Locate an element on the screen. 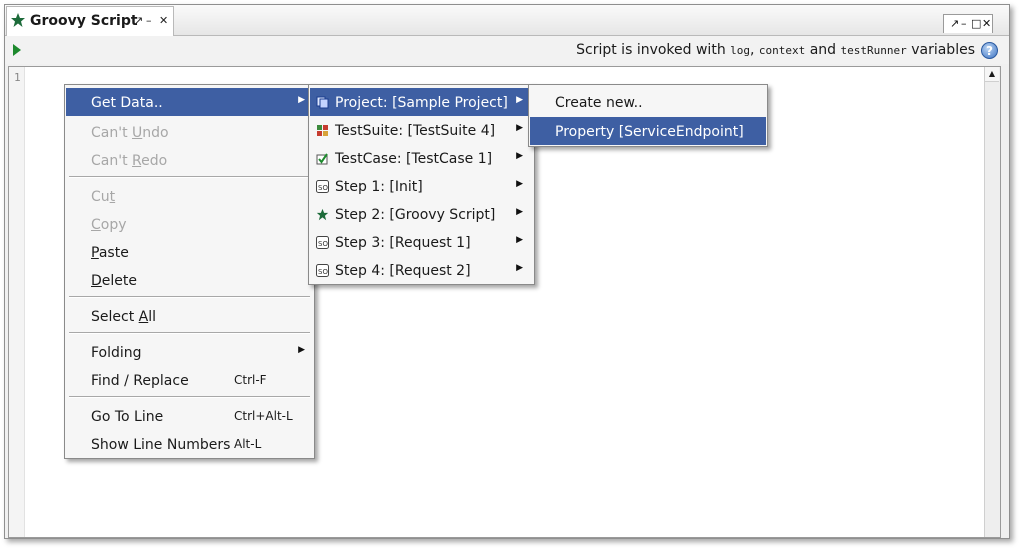 This screenshot has width=1022, height=551. menu-item-redo: Can't Redo is located at coordinates (189, 160).